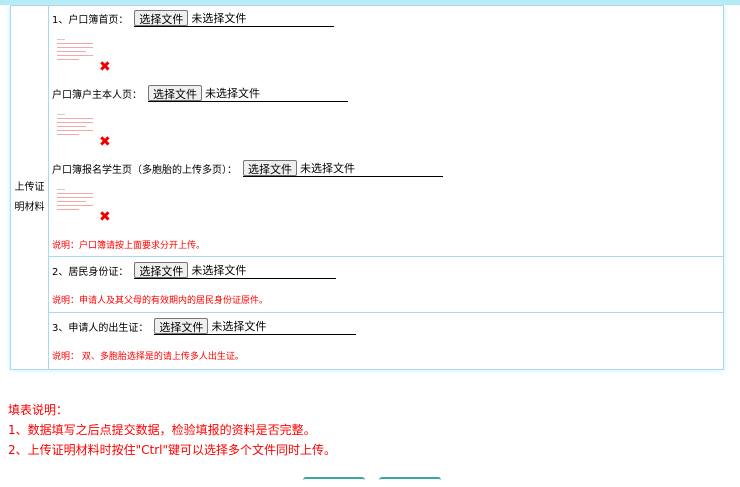 The height and width of the screenshot is (487, 740). Describe the element at coordinates (162, 430) in the screenshot. I see `instruction-item: 1、数据填写之后点提交数据，检验填报的资料是否完整。` at that location.